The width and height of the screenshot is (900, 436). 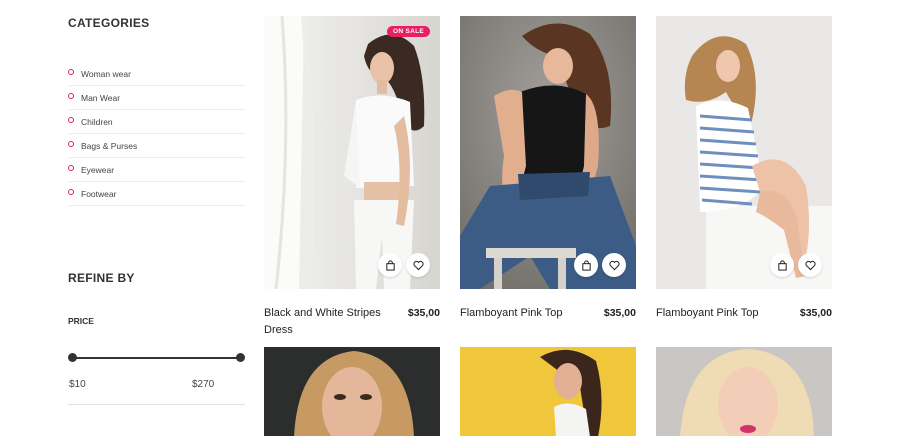 I want to click on category-label: Woman wear, so click(x=106, y=73).